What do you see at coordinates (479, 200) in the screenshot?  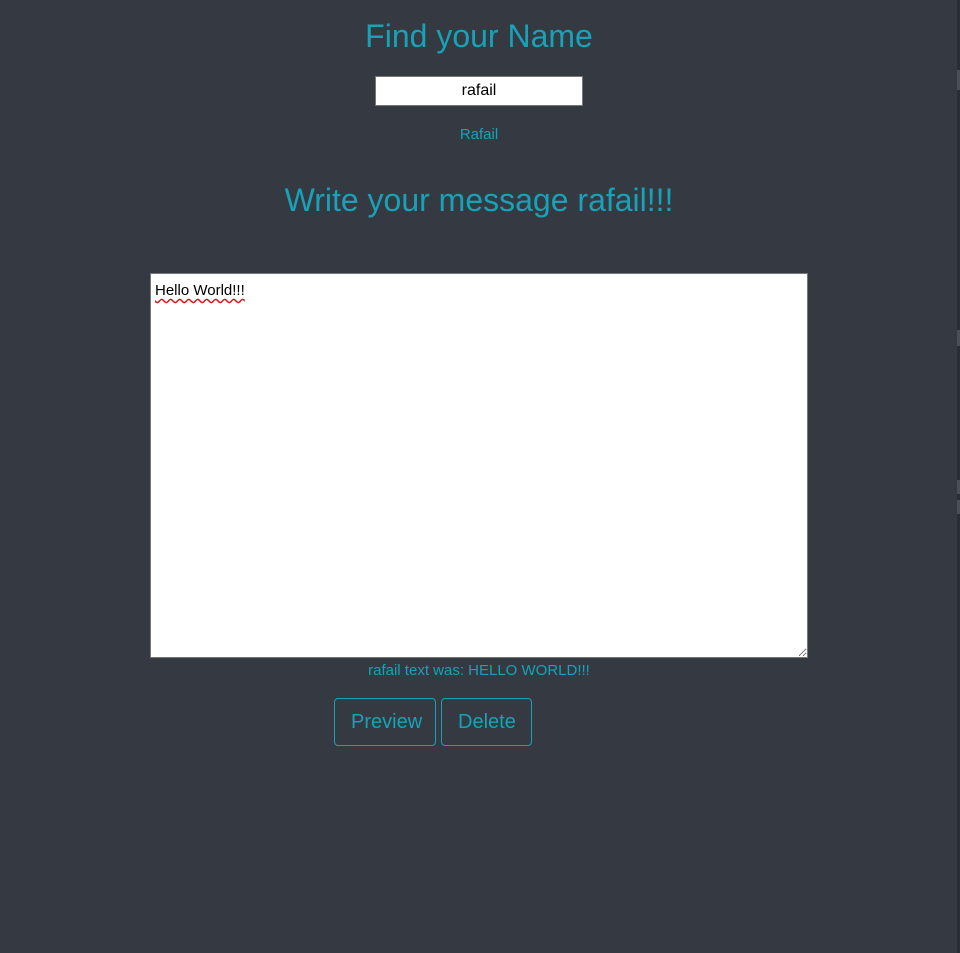 I see `message-title: Write your message rafail!!!` at bounding box center [479, 200].